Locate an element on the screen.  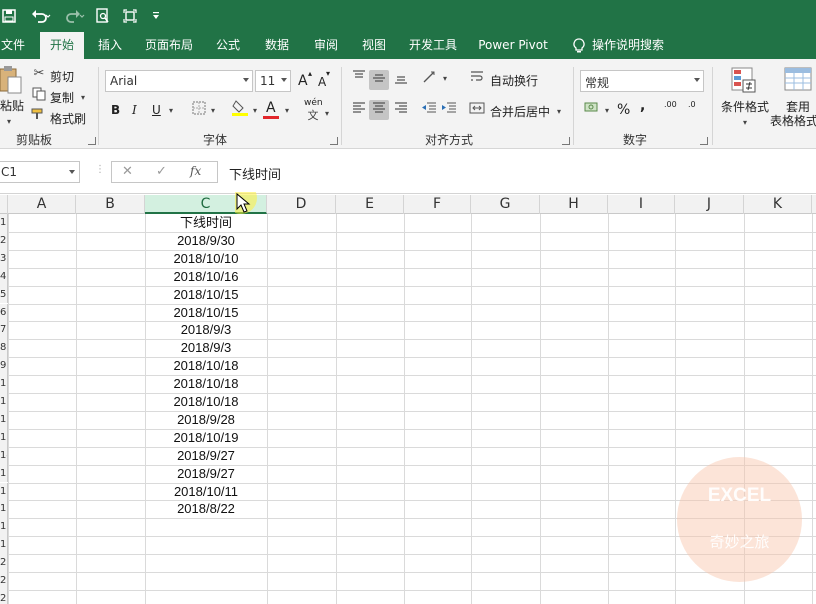
format-painter-icon is located at coordinates (39, 117).